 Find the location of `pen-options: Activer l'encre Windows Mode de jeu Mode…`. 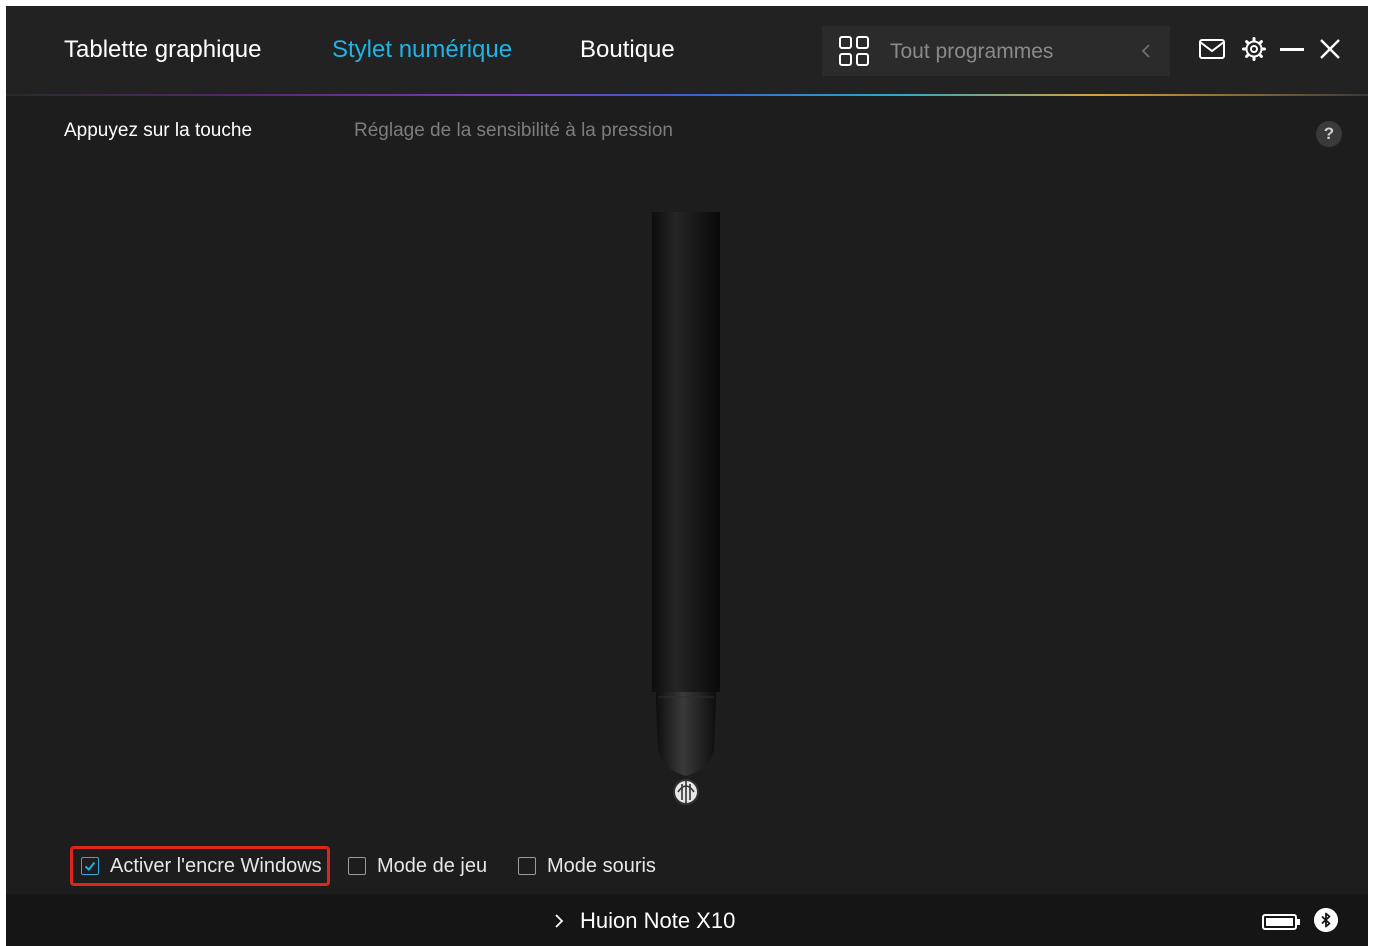

pen-options: Activer l'encre Windows Mode de jeu Mode… is located at coordinates (687, 866).